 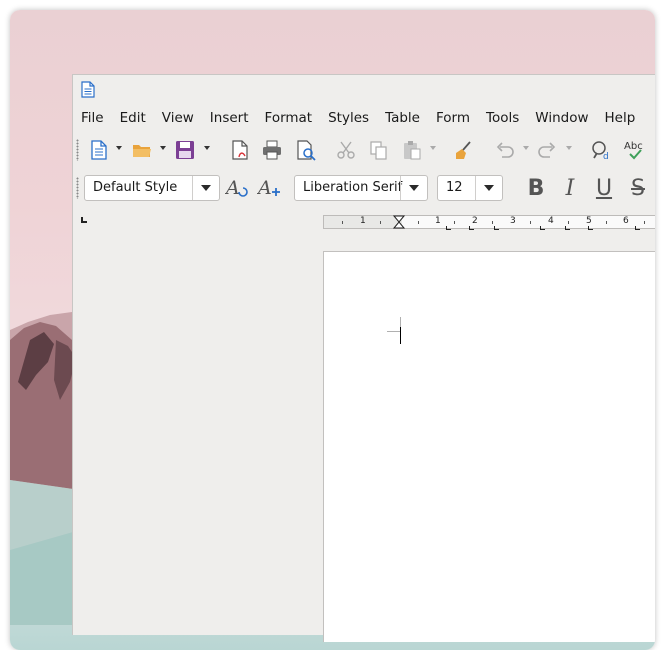 I want to click on find-replace-icon: d, so click(x=601, y=150).